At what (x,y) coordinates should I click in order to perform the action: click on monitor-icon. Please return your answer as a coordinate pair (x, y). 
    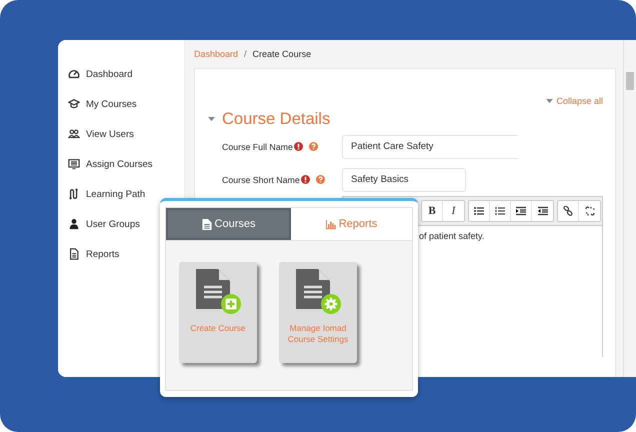
    Looking at the image, I should click on (74, 164).